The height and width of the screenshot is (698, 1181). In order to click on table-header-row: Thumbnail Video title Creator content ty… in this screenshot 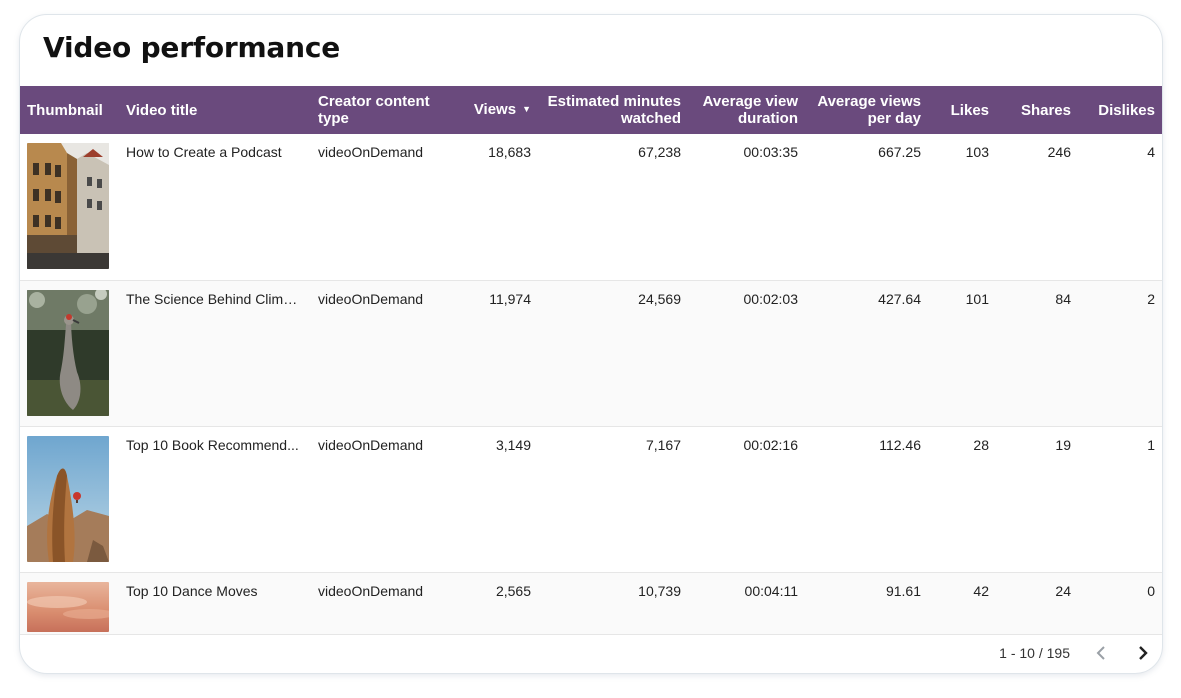, I will do `click(591, 110)`.